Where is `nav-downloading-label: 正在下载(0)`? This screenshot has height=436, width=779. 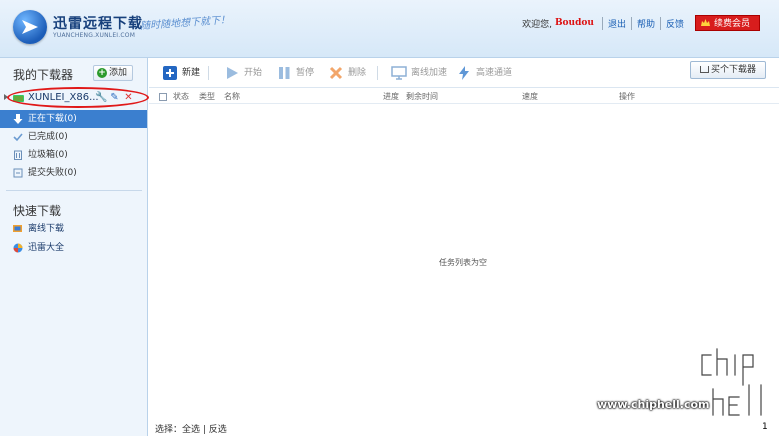
nav-downloading-label: 正在下载(0) is located at coordinates (52, 119).